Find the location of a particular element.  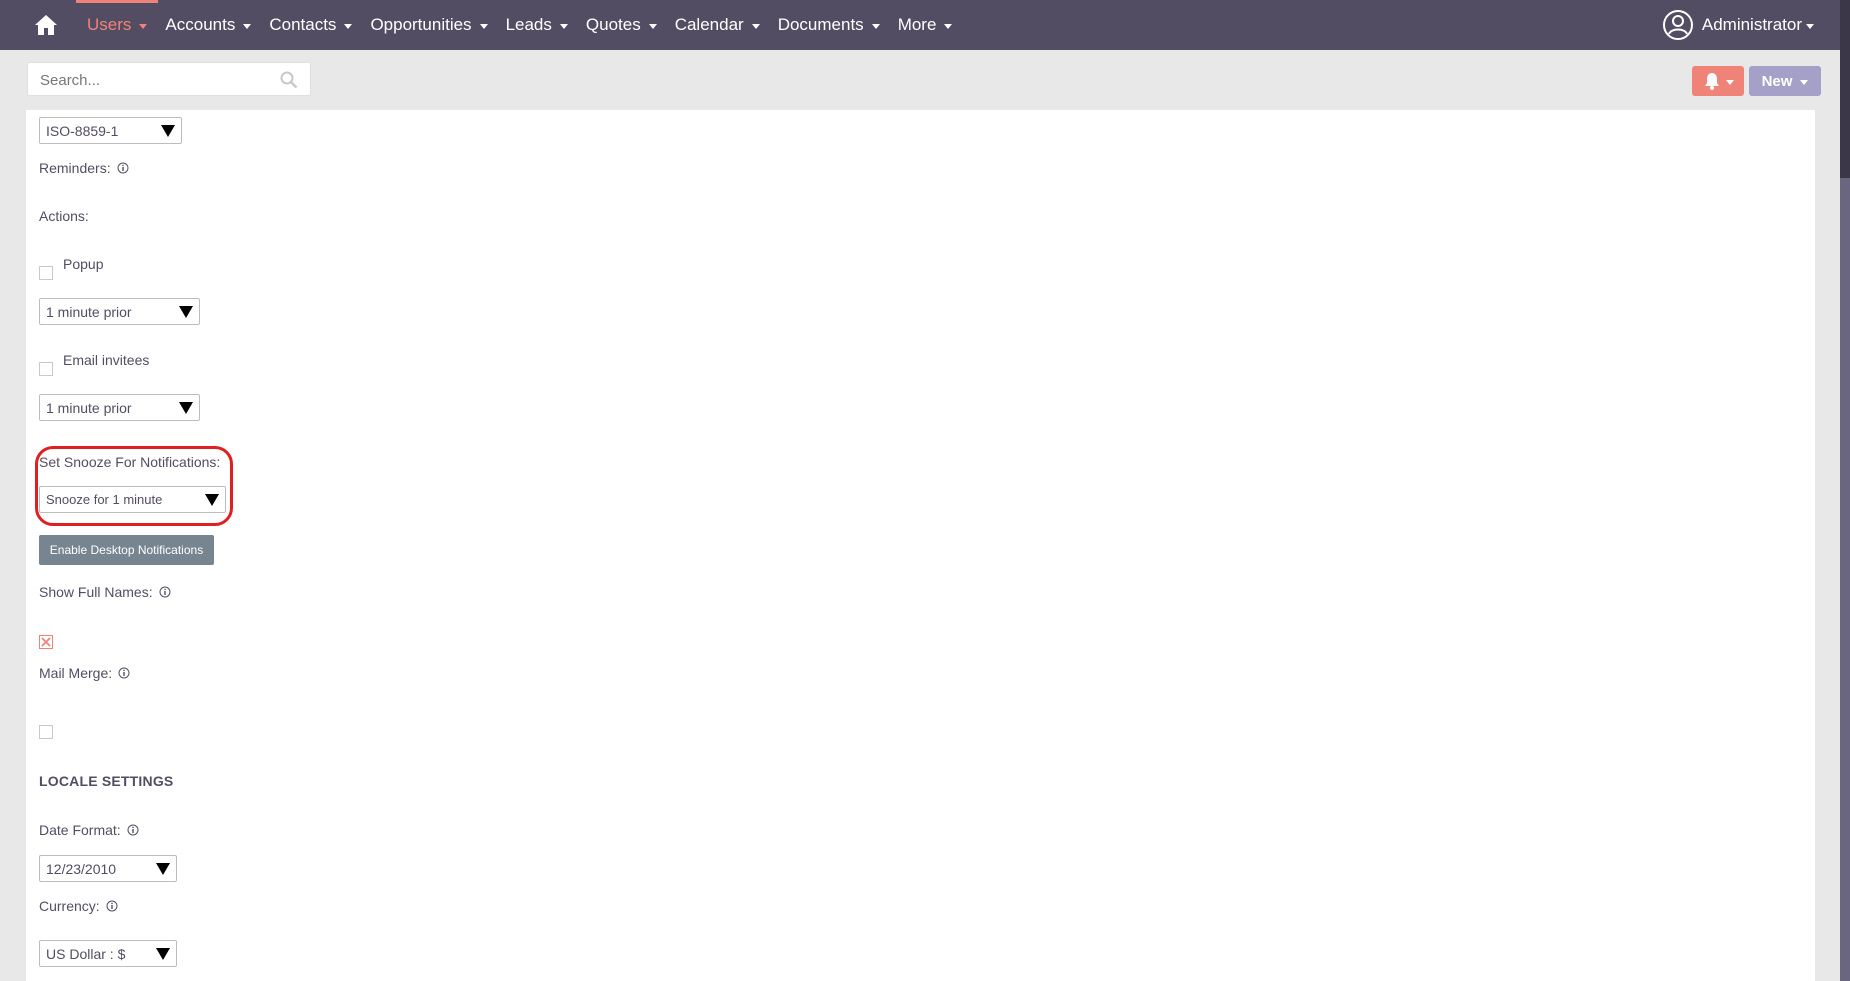

nav-label: Leads is located at coordinates (528, 24).